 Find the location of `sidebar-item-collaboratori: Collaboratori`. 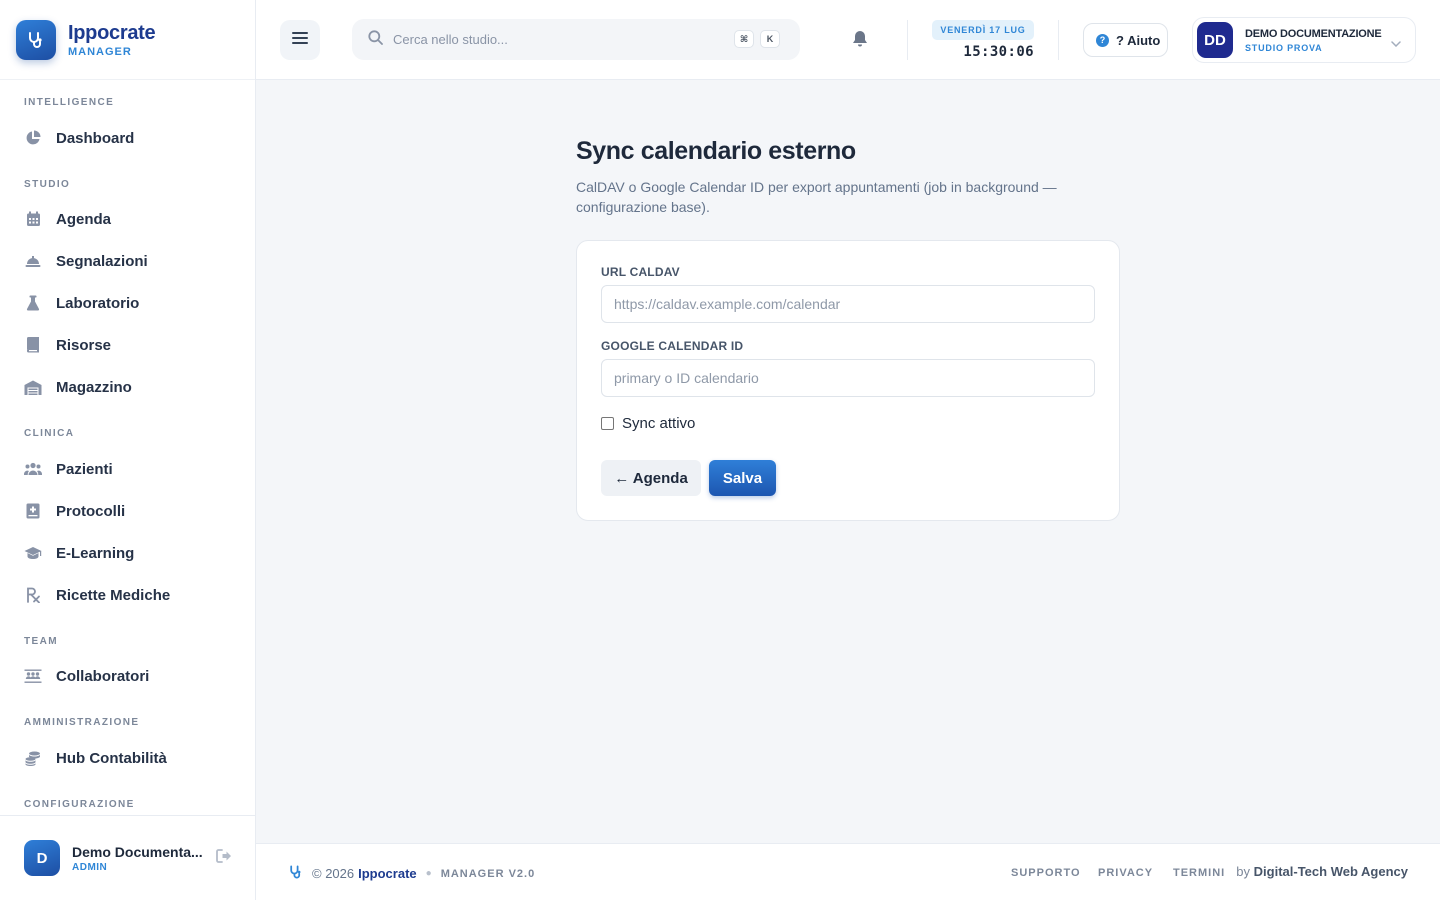

sidebar-item-collaboratori: Collaboratori is located at coordinates (128, 676).